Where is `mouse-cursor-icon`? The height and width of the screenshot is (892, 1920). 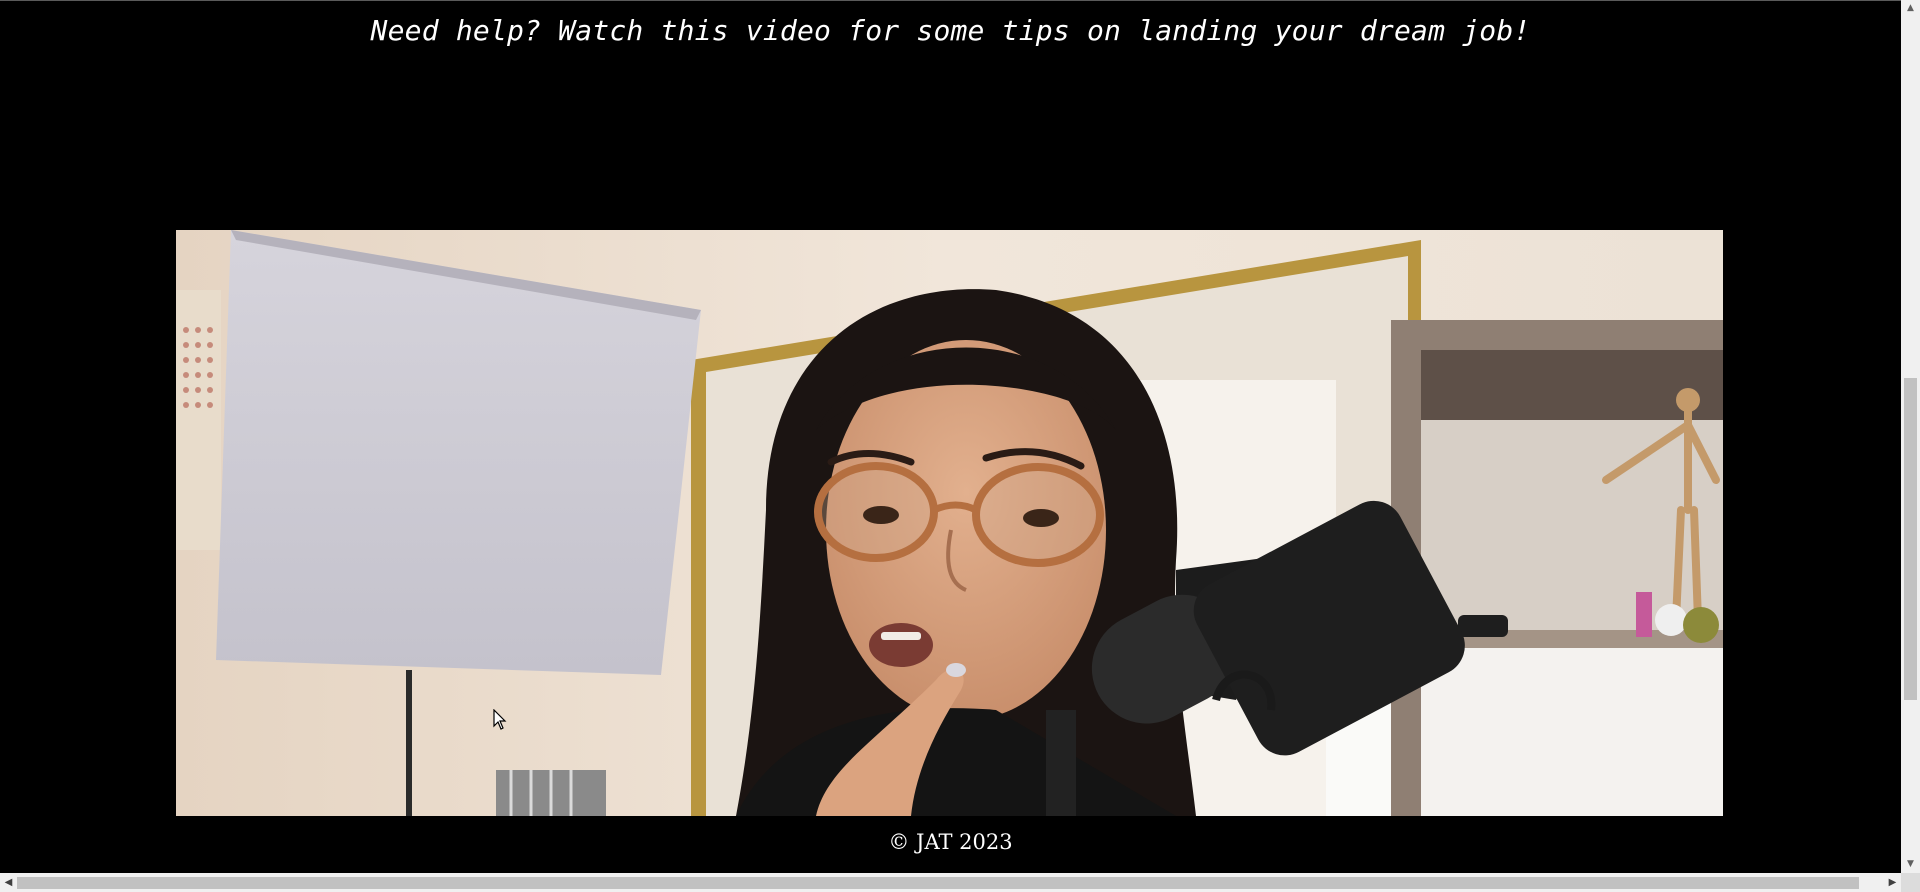 mouse-cursor-icon is located at coordinates (500, 722).